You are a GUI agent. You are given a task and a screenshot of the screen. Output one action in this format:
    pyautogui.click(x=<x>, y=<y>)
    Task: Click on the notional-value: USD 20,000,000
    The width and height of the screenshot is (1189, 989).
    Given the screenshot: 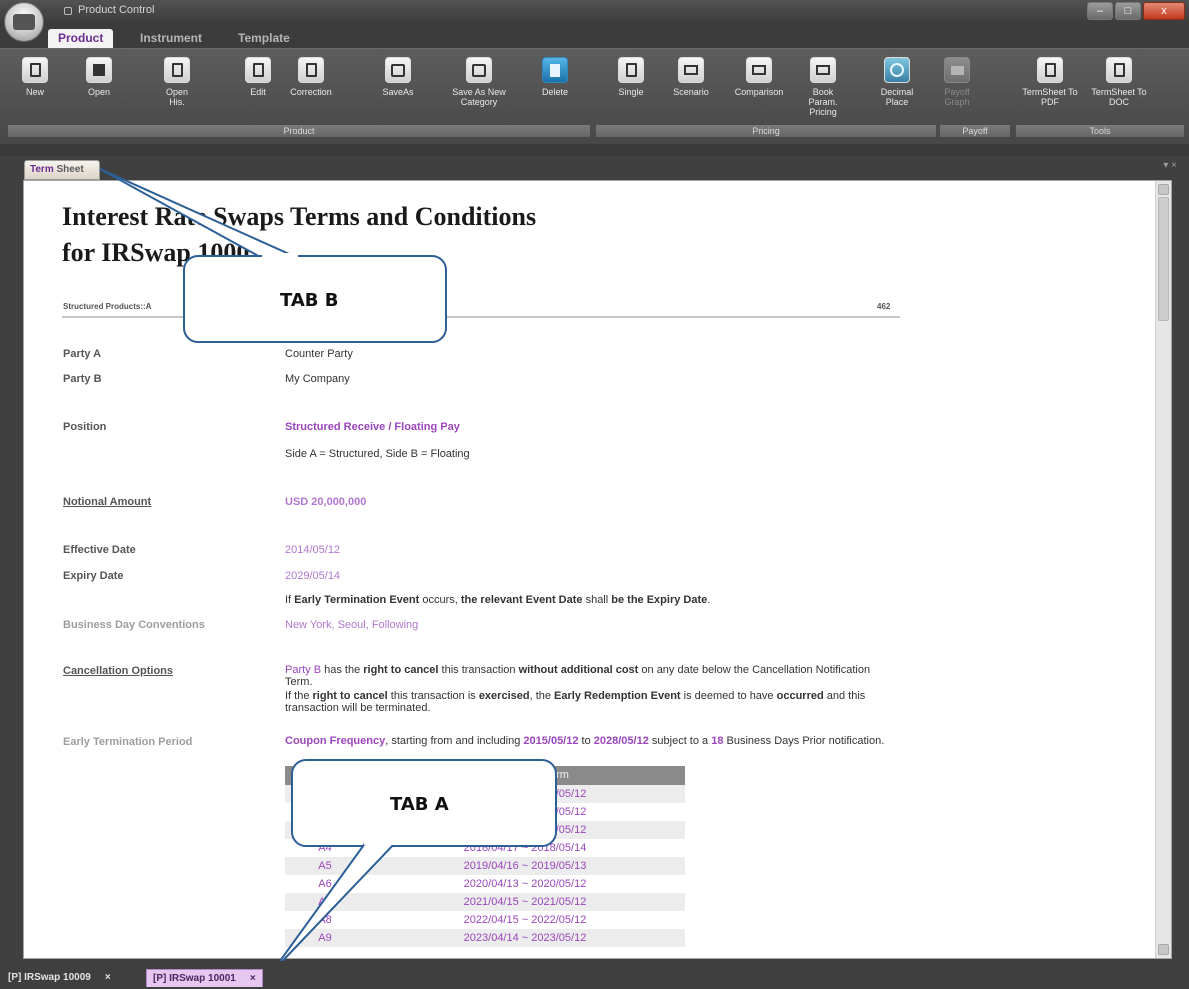 What is the action you would take?
    pyautogui.click(x=326, y=502)
    